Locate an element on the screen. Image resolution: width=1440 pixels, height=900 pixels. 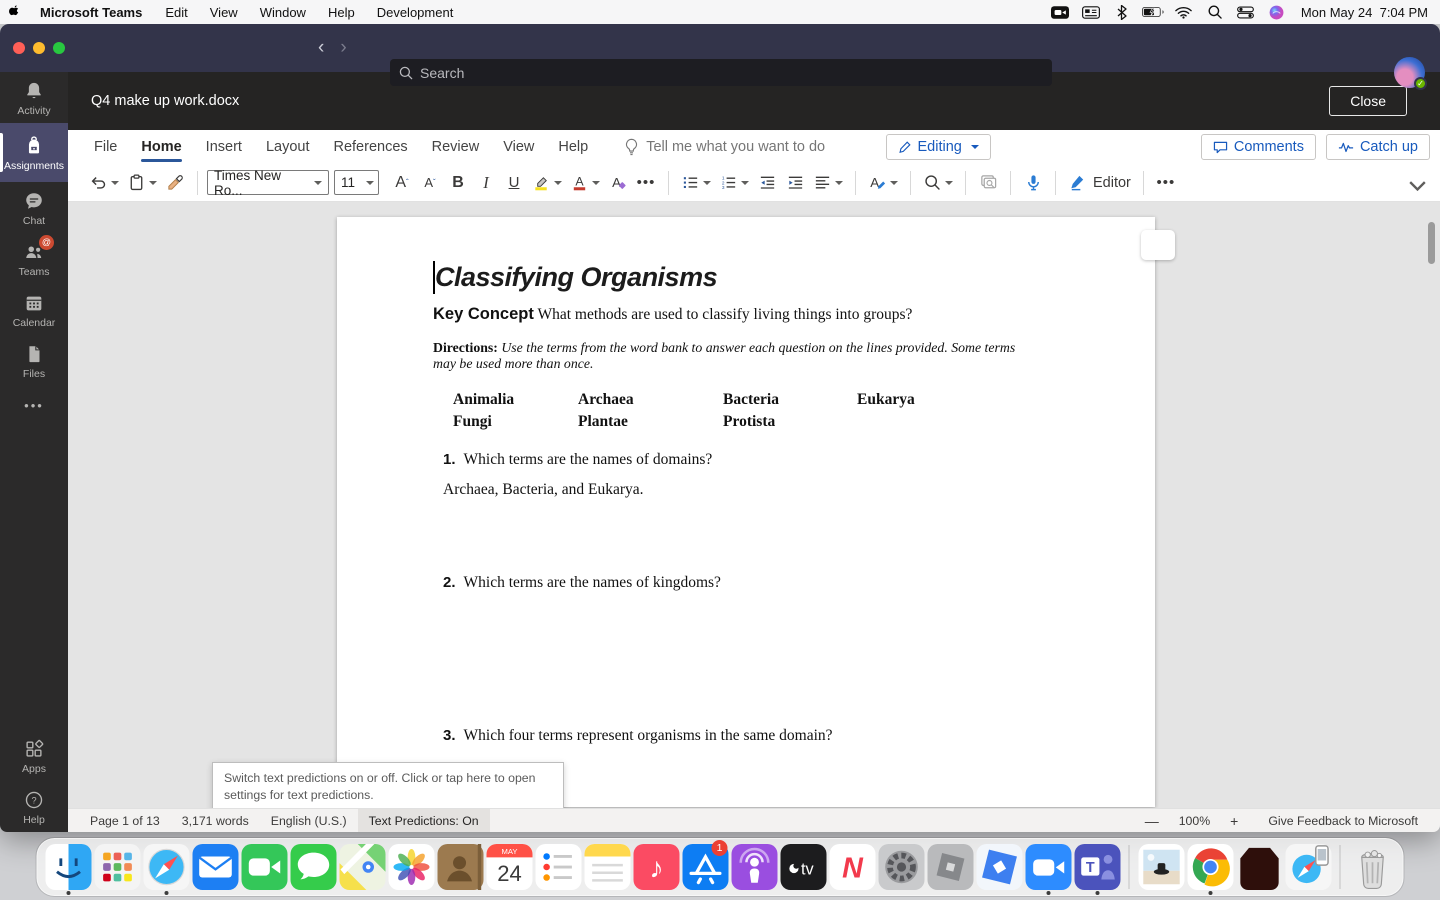
word-count: 3,171 words is located at coordinates (215, 821).